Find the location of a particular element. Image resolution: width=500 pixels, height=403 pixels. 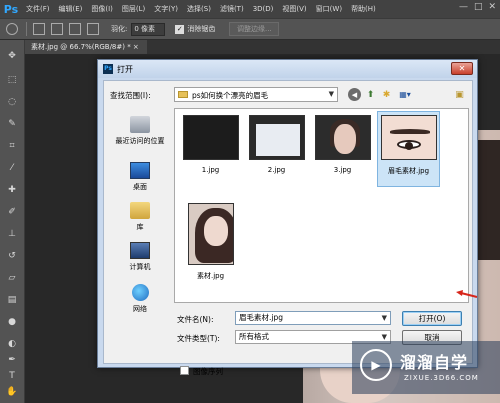

menu-file: 文件(F) is located at coordinates (38, 9).